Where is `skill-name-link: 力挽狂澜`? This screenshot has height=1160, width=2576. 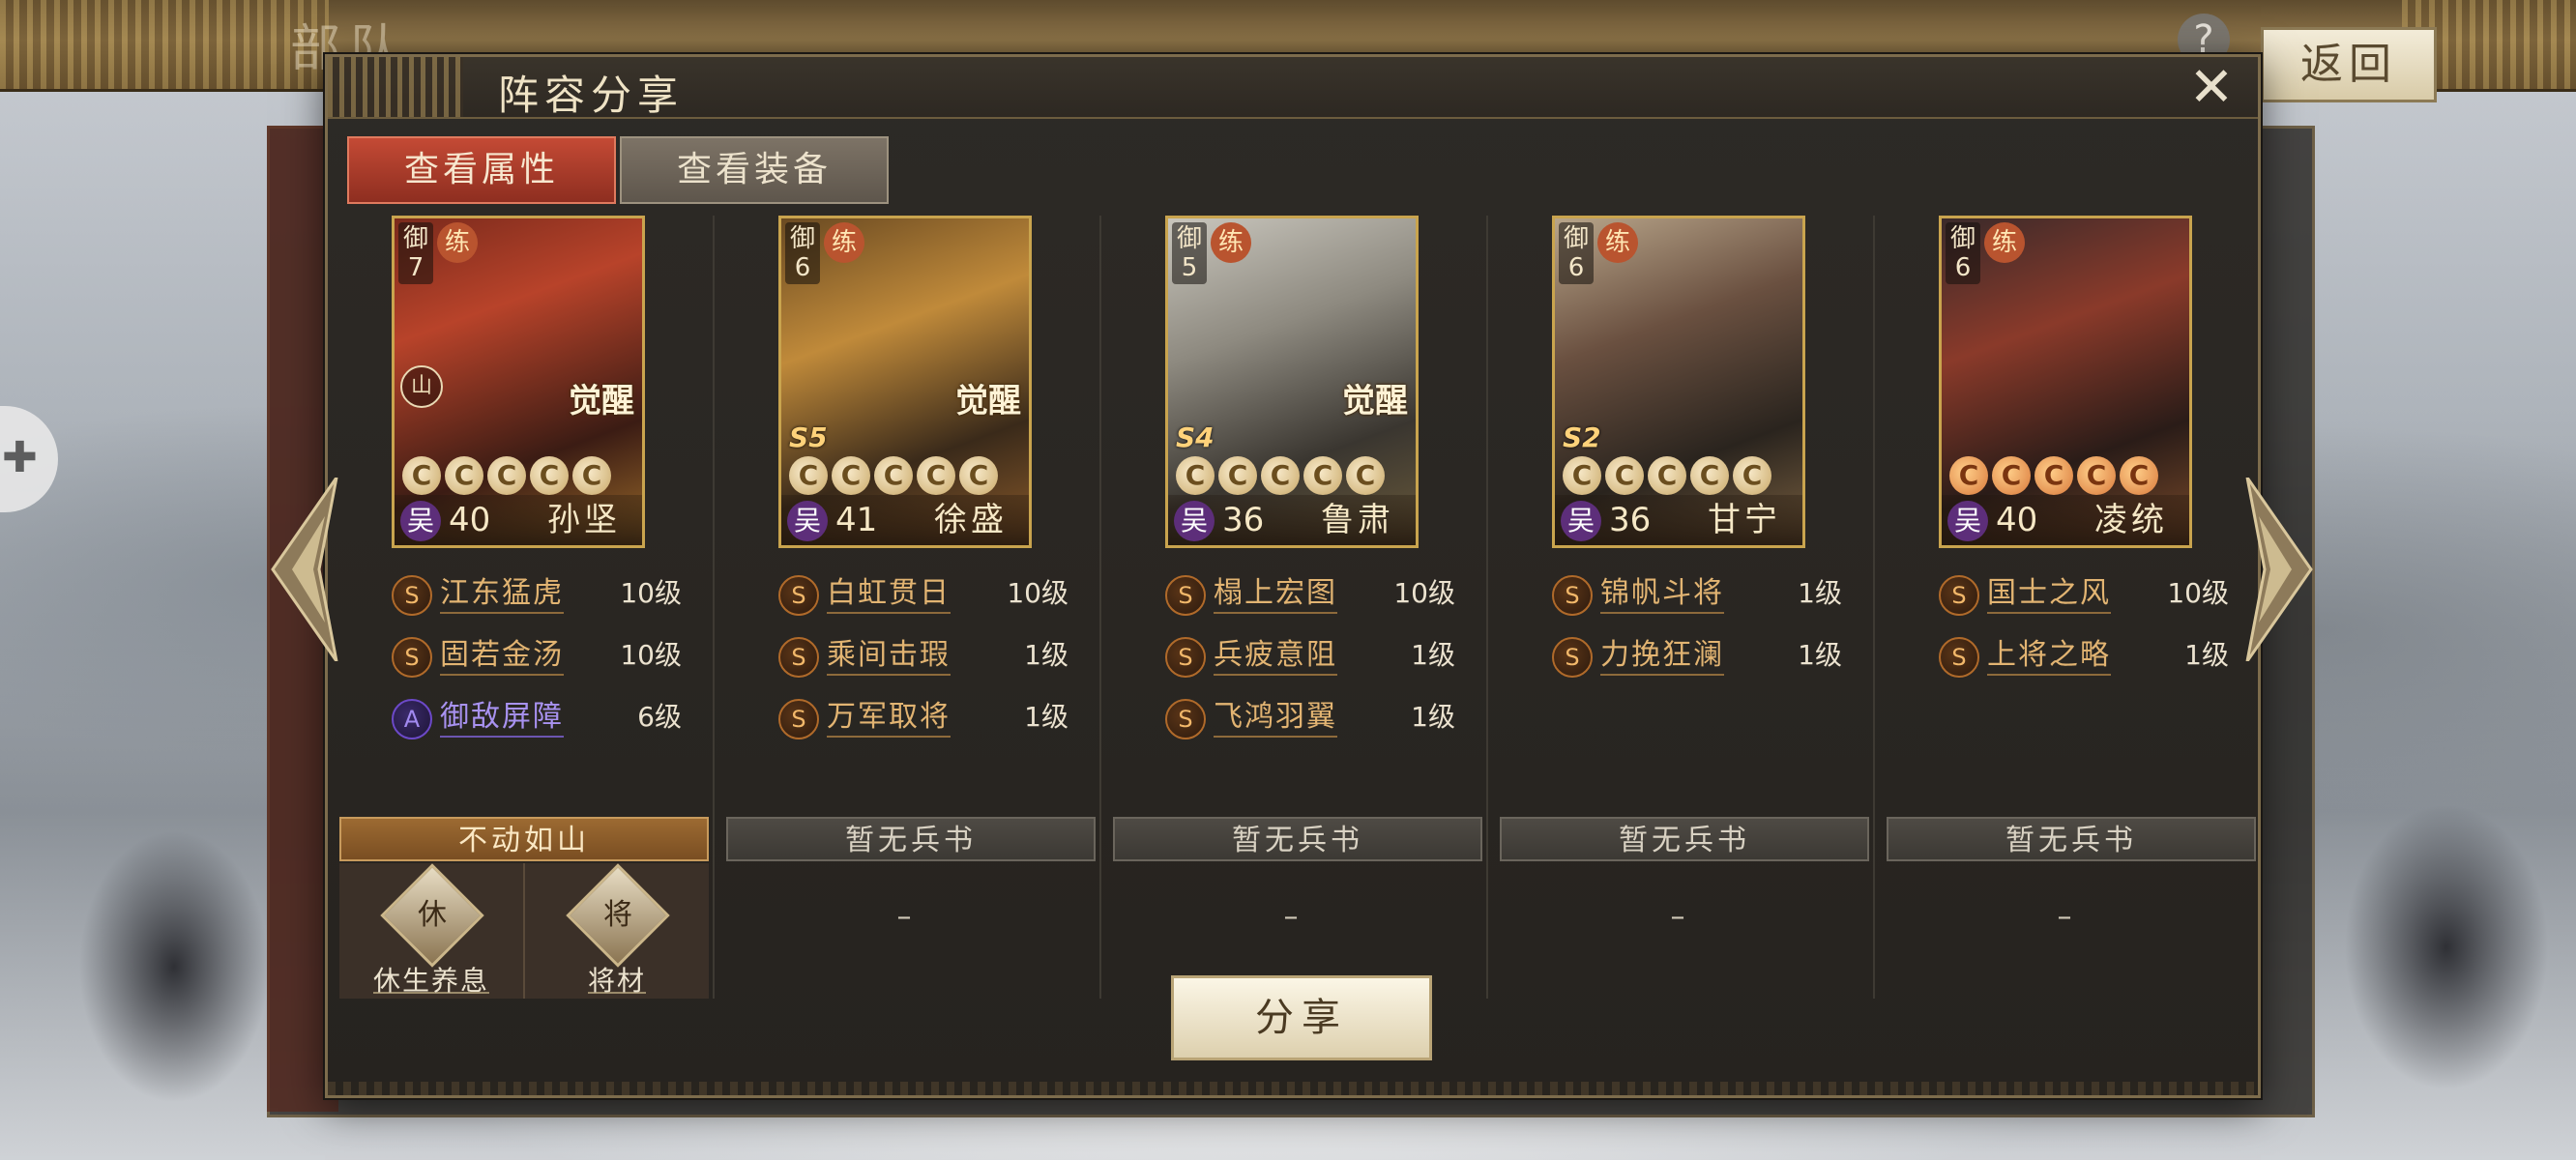 skill-name-link: 力挽狂澜 is located at coordinates (1662, 656).